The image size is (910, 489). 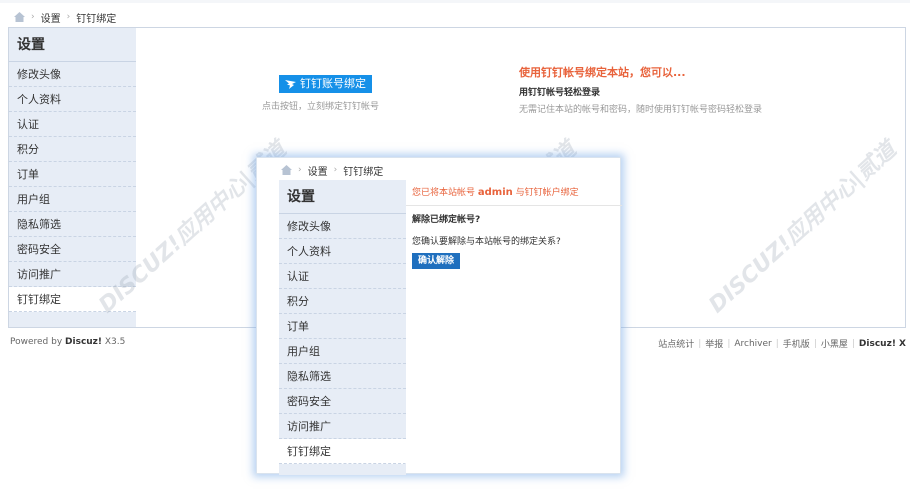 What do you see at coordinates (318, 170) in the screenshot?
I see `popup-breadcrumb-settings: 设置` at bounding box center [318, 170].